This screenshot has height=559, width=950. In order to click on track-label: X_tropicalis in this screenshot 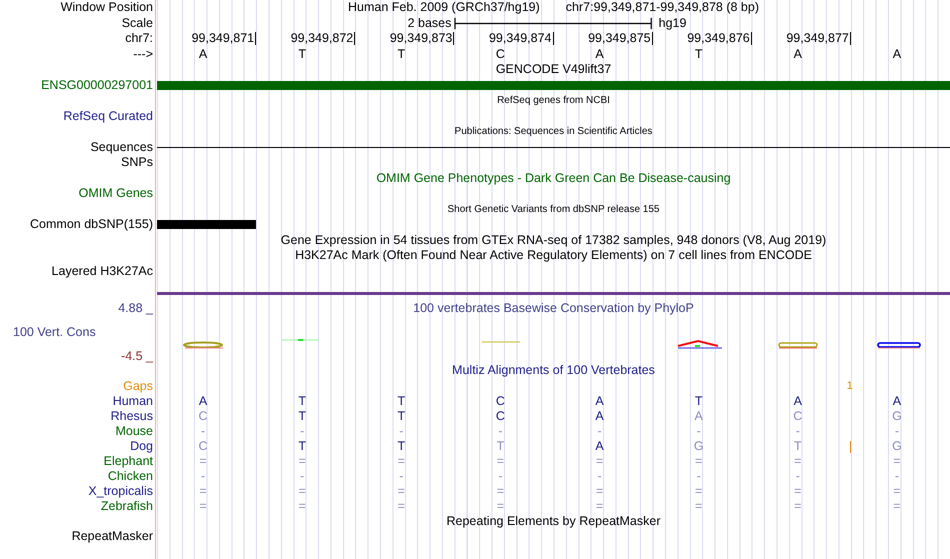, I will do `click(120, 491)`.